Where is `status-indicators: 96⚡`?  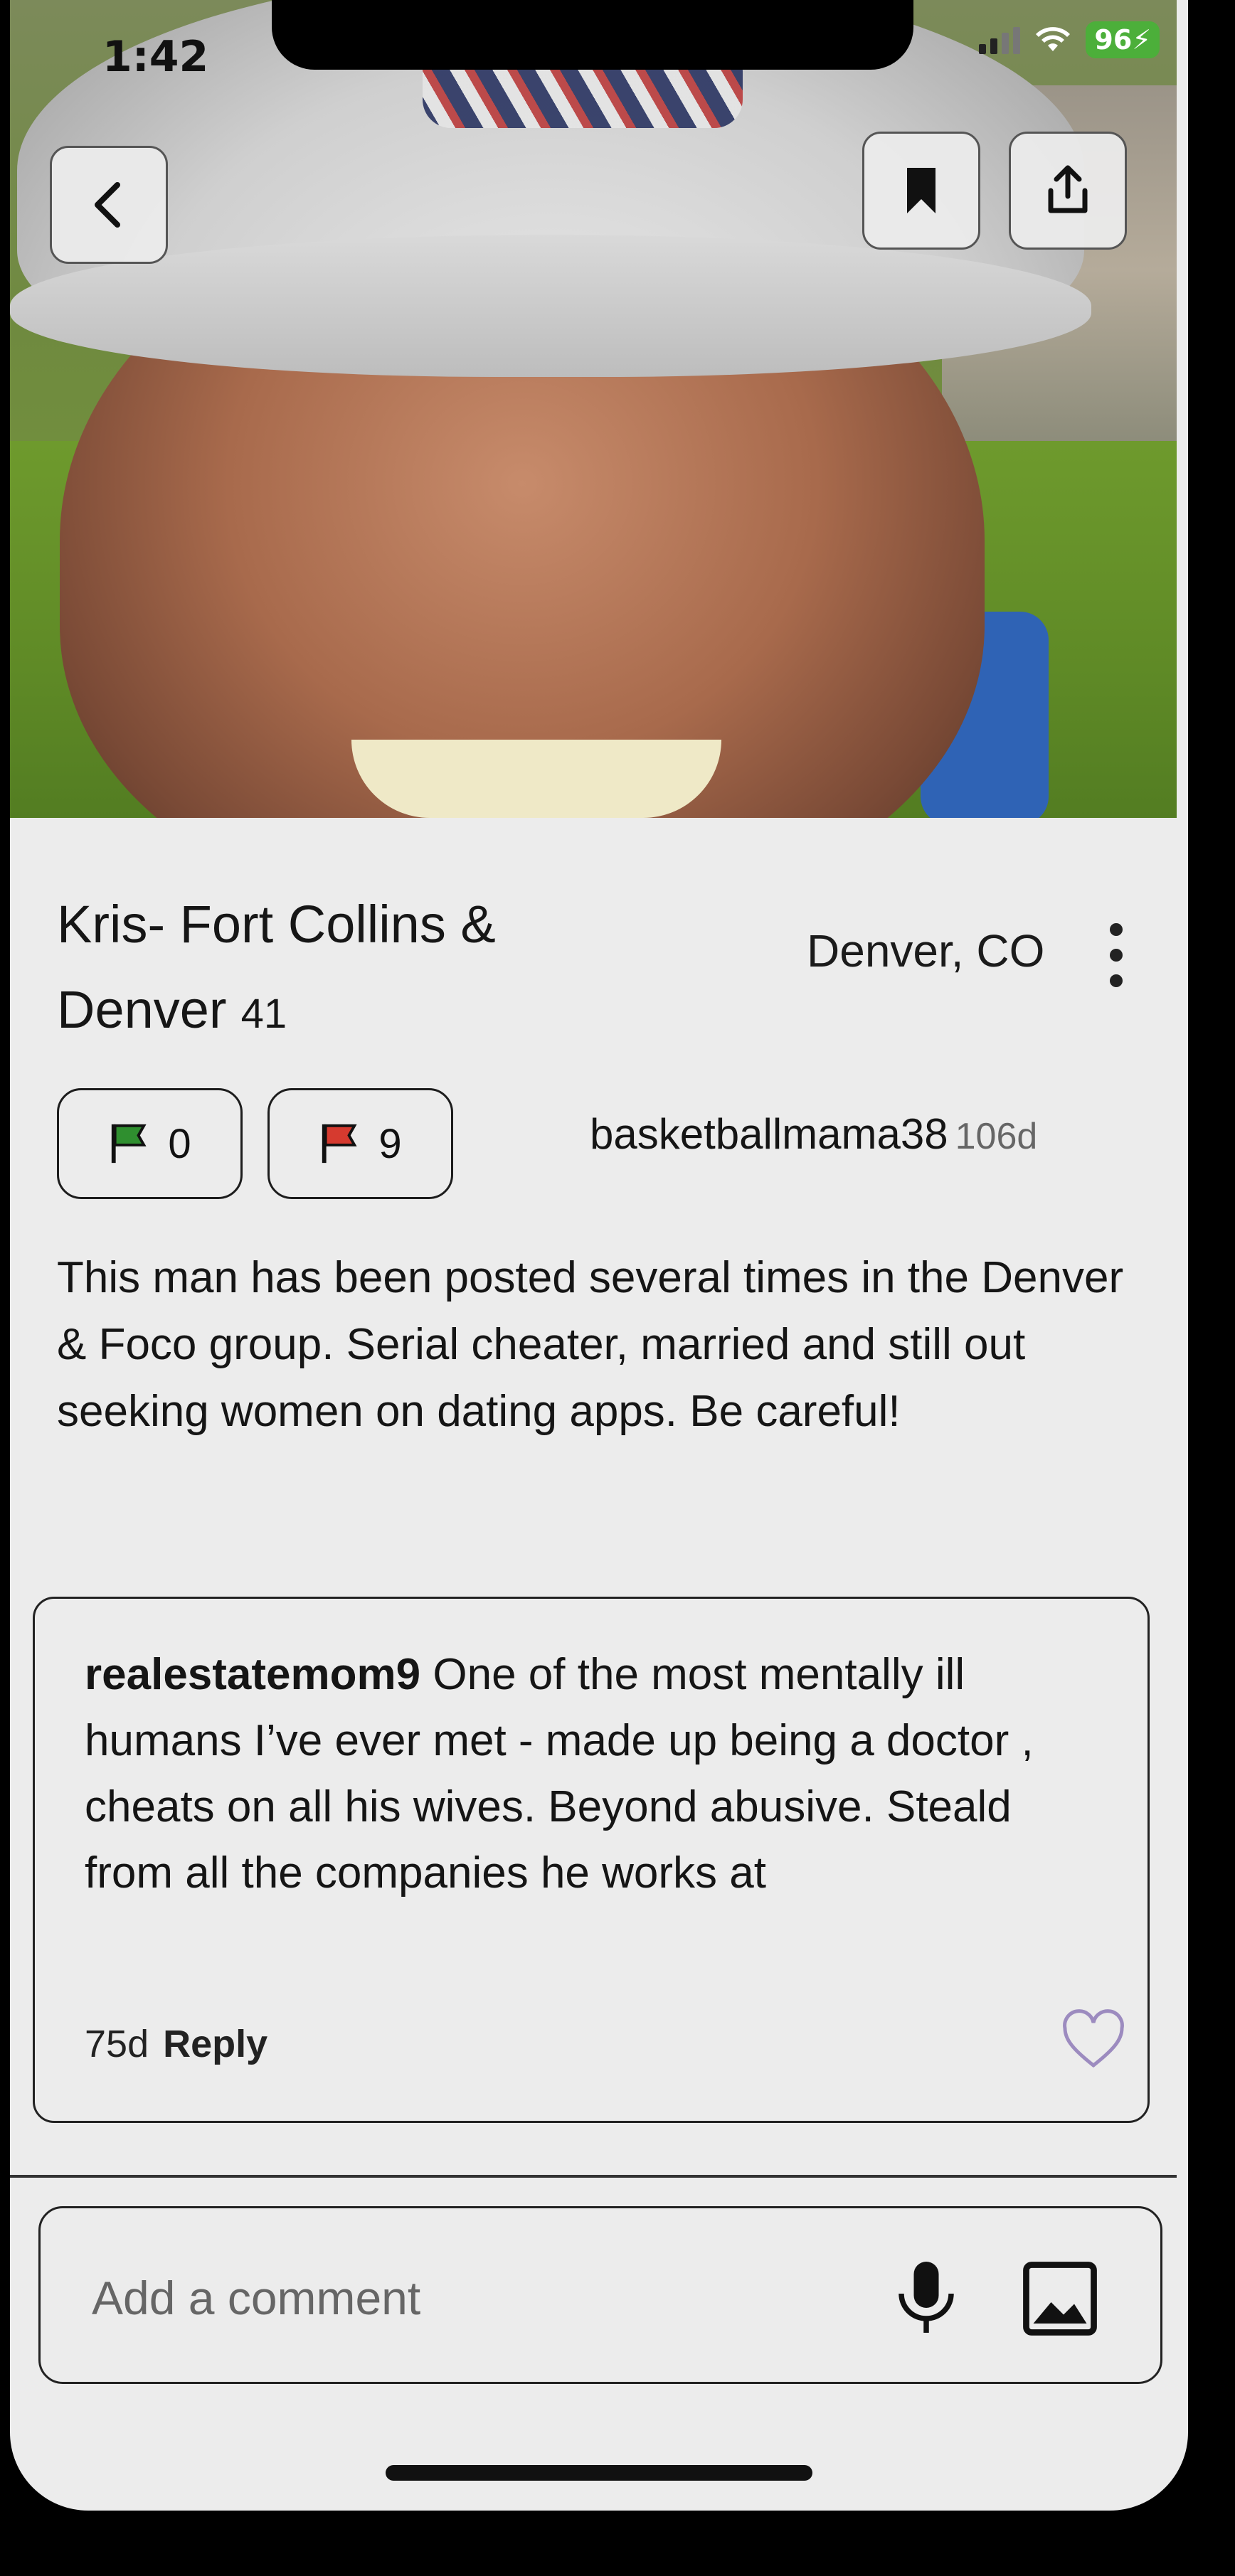 status-indicators: 96⚡ is located at coordinates (1069, 39).